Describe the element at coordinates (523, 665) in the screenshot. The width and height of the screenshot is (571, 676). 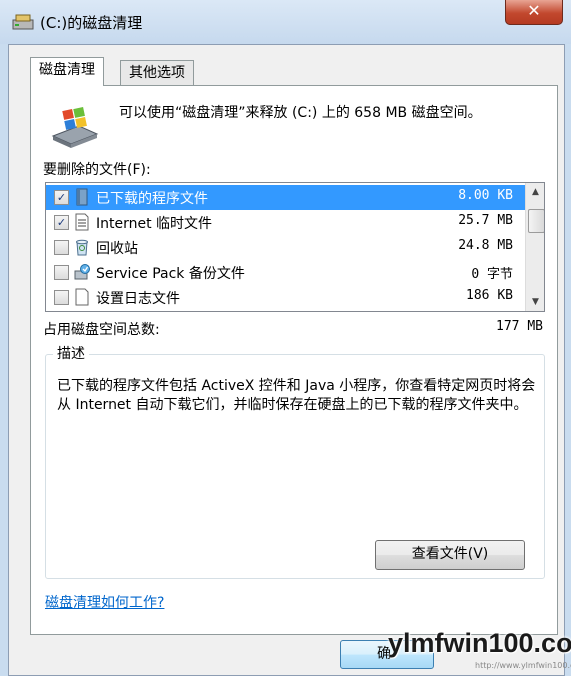
I see `watermark-url: http://www.ylmfwin100.com` at that location.